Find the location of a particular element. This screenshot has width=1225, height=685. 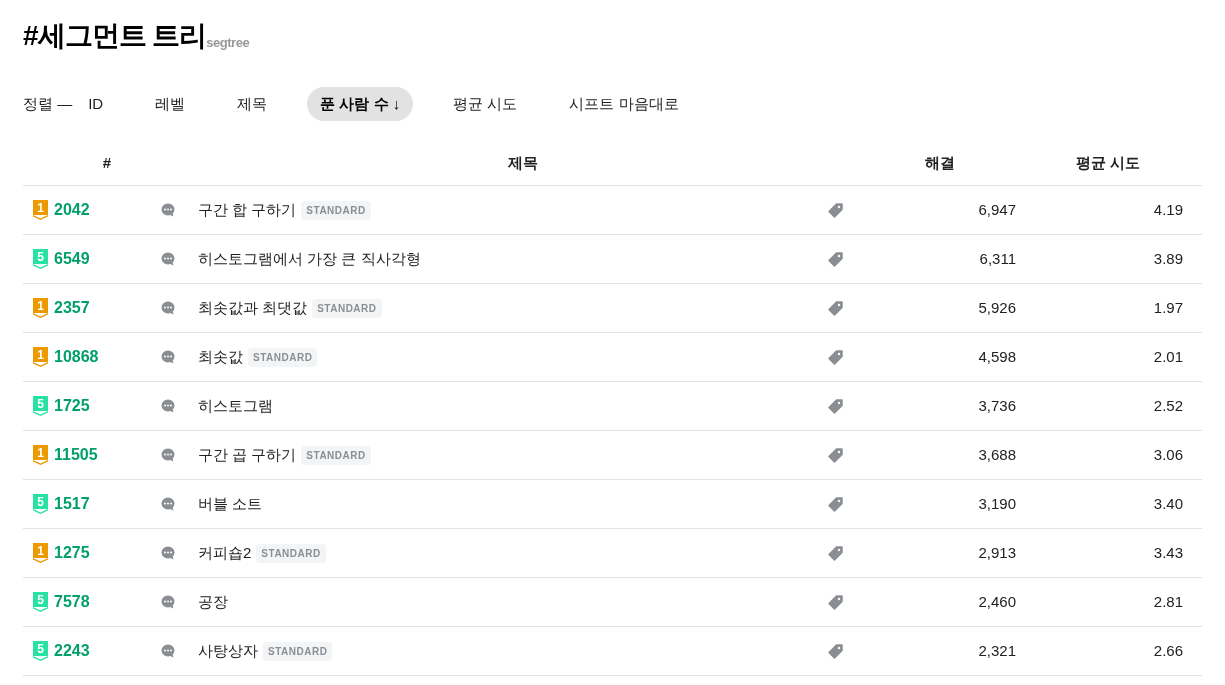

problem-title-link: 최솟값과 최댓값 is located at coordinates (253, 308).